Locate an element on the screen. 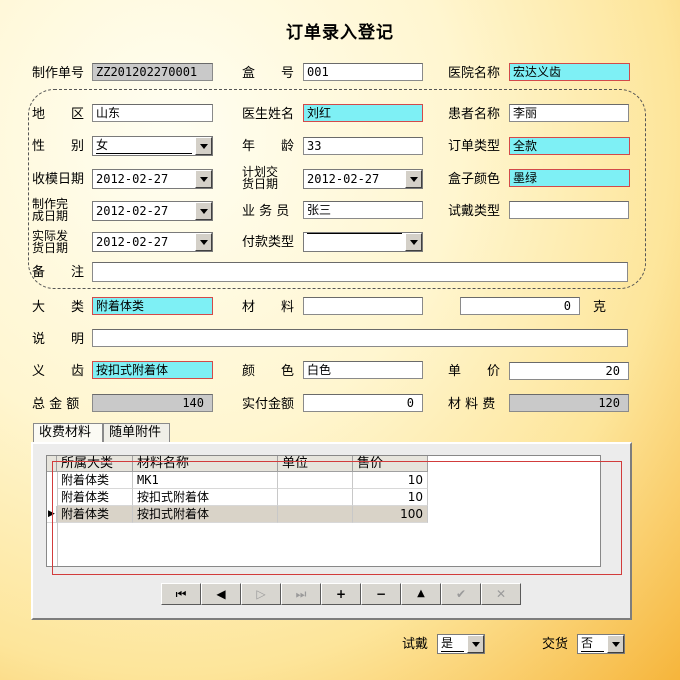 This screenshot has width=680, height=680. order-no-label: 制作单号 is located at coordinates (58, 73).